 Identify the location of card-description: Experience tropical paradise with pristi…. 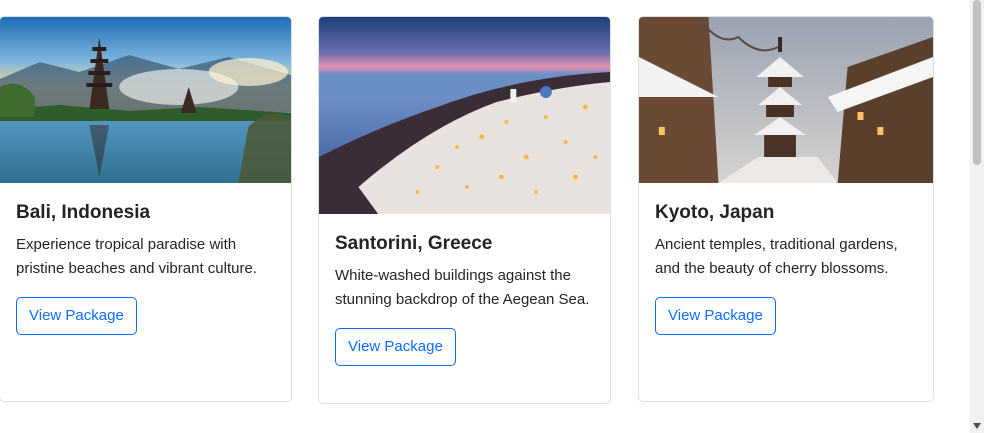
(136, 256).